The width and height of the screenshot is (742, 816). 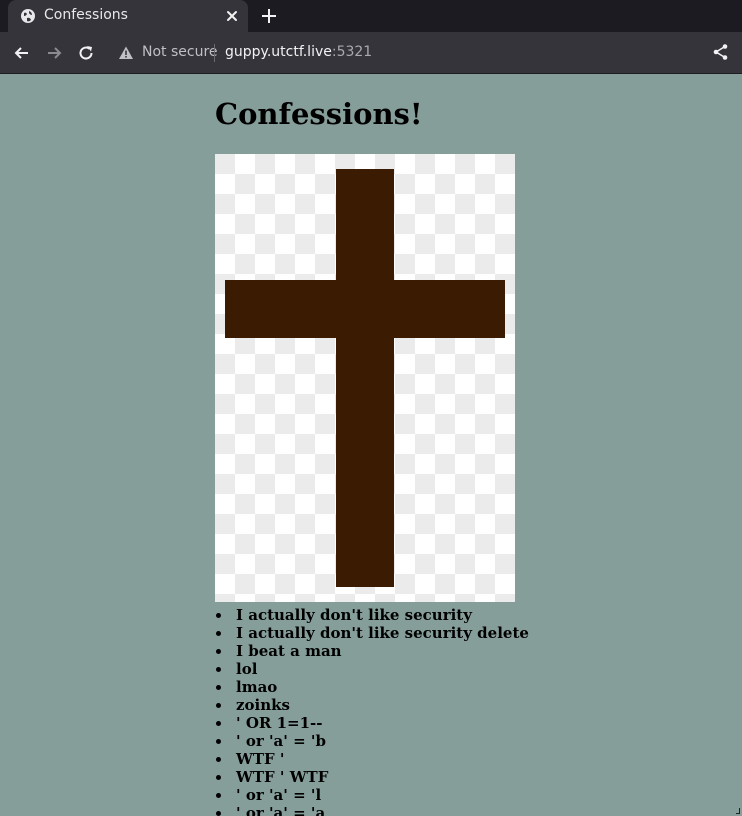 I want to click on list-item: I actually don't like security, so click(x=372, y=615).